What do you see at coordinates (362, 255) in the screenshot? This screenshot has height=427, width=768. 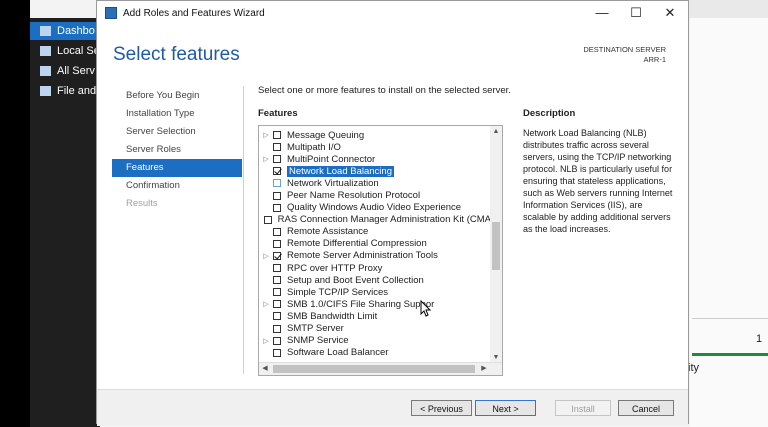 I see `feature-label: Remote Server Administration Tools` at bounding box center [362, 255].